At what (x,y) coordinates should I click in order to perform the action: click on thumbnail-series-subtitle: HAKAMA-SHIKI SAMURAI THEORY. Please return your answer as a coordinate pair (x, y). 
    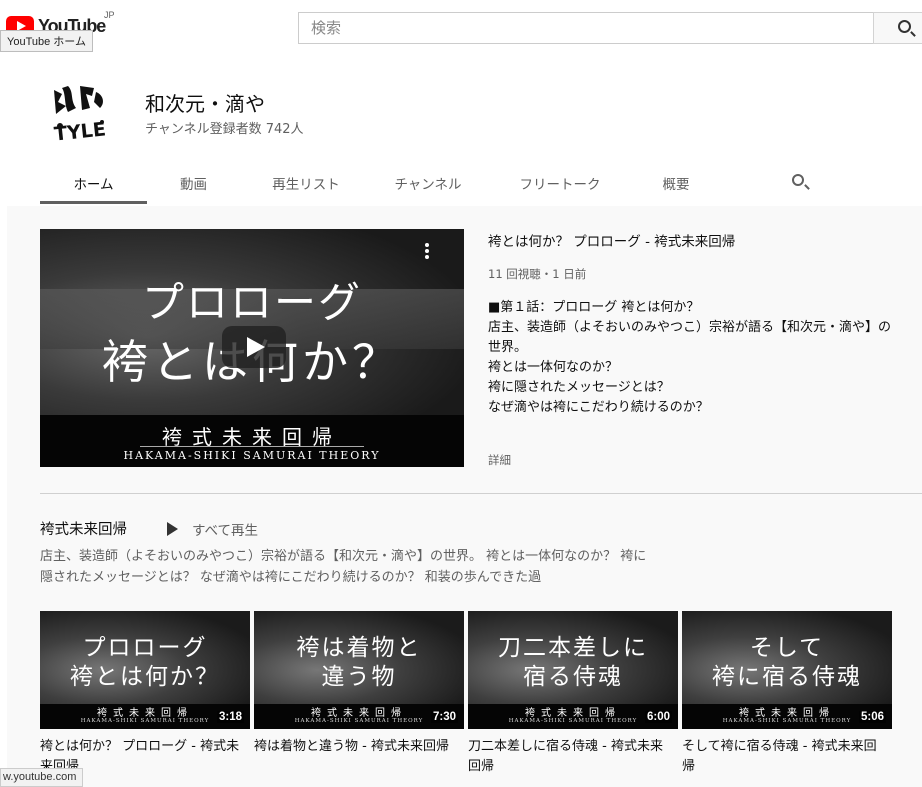
    Looking at the image, I should click on (252, 455).